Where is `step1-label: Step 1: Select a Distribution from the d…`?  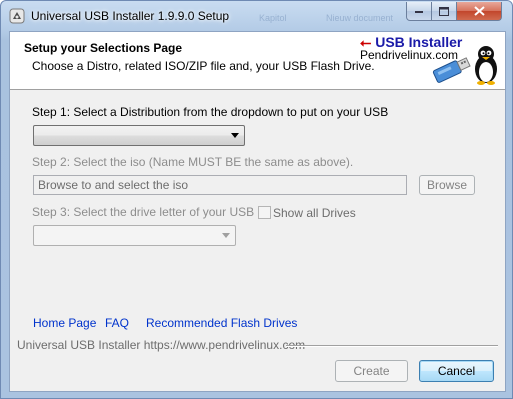
step1-label: Step 1: Select a Distribution from the d… is located at coordinates (210, 112).